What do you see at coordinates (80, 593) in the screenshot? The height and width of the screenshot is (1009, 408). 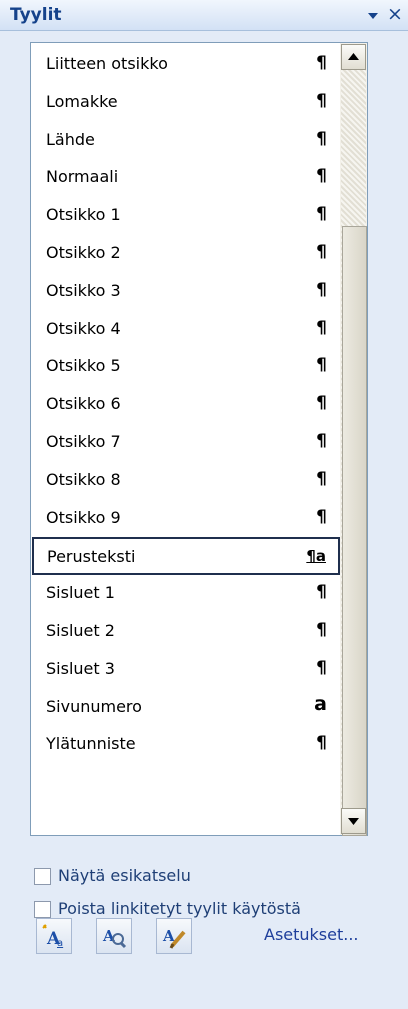 I see `style-name-label: Sisluet 1` at bounding box center [80, 593].